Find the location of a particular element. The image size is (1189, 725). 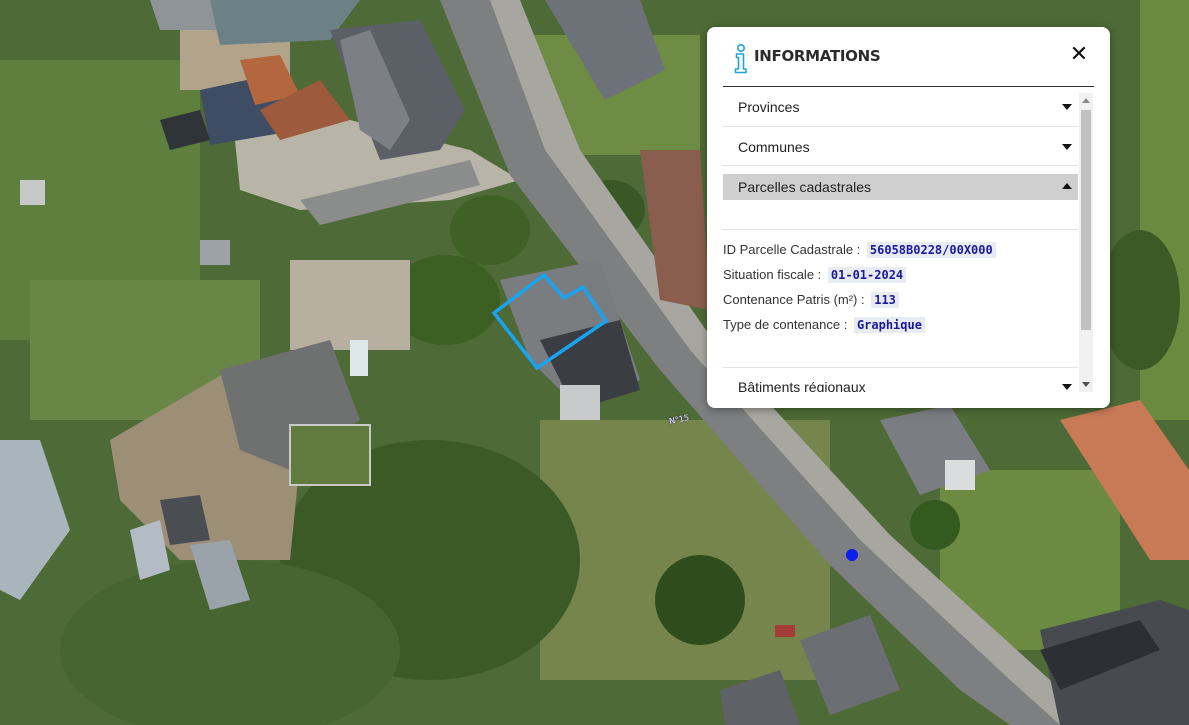

section-label: Communes is located at coordinates (774, 147).